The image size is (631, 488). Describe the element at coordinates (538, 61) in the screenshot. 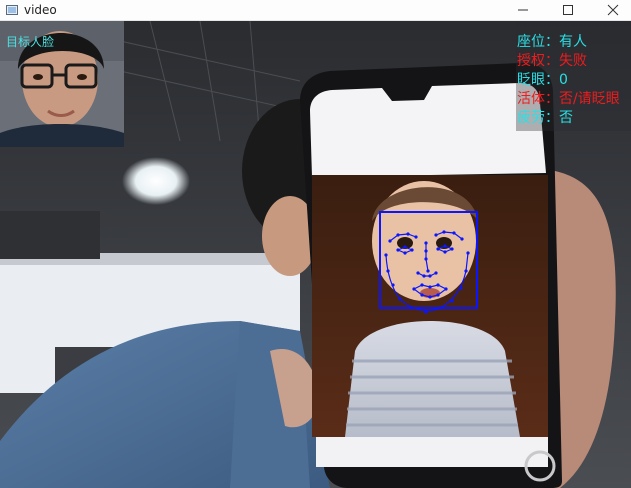

I see `status-auth-label: 授权：` at that location.